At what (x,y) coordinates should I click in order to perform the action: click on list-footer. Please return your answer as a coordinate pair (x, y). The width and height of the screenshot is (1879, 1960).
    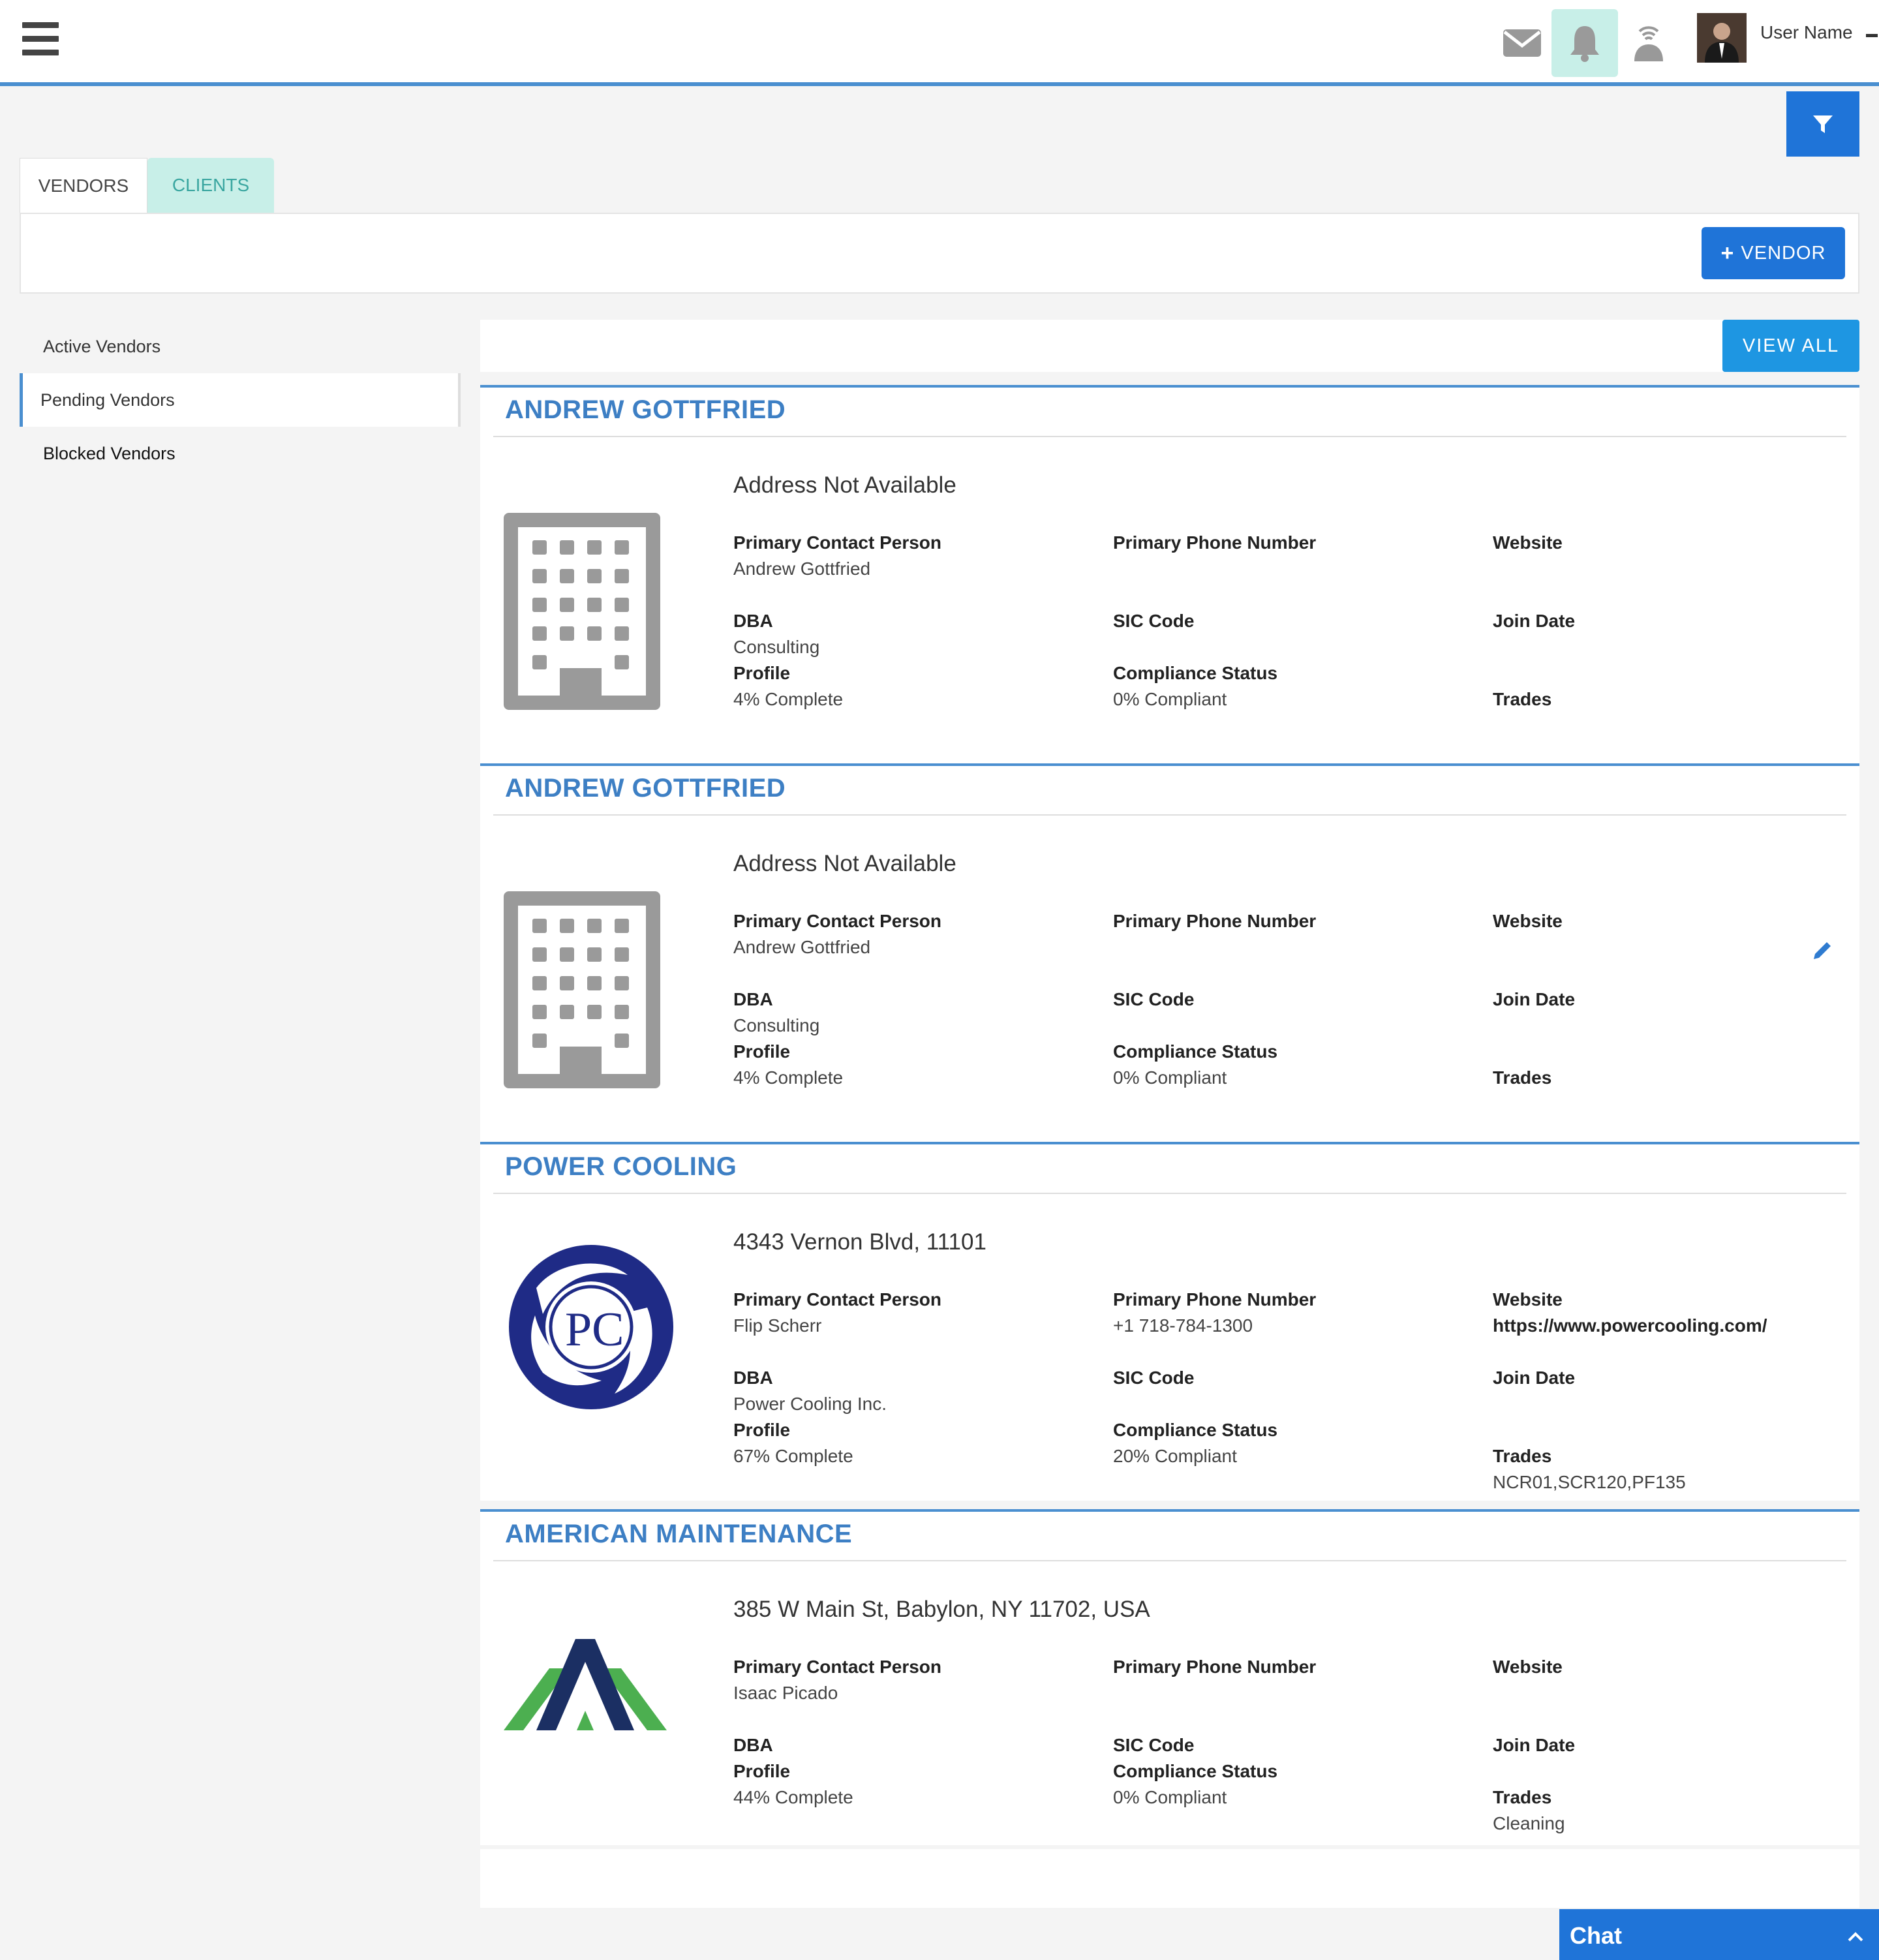
    Looking at the image, I should click on (1169, 1878).